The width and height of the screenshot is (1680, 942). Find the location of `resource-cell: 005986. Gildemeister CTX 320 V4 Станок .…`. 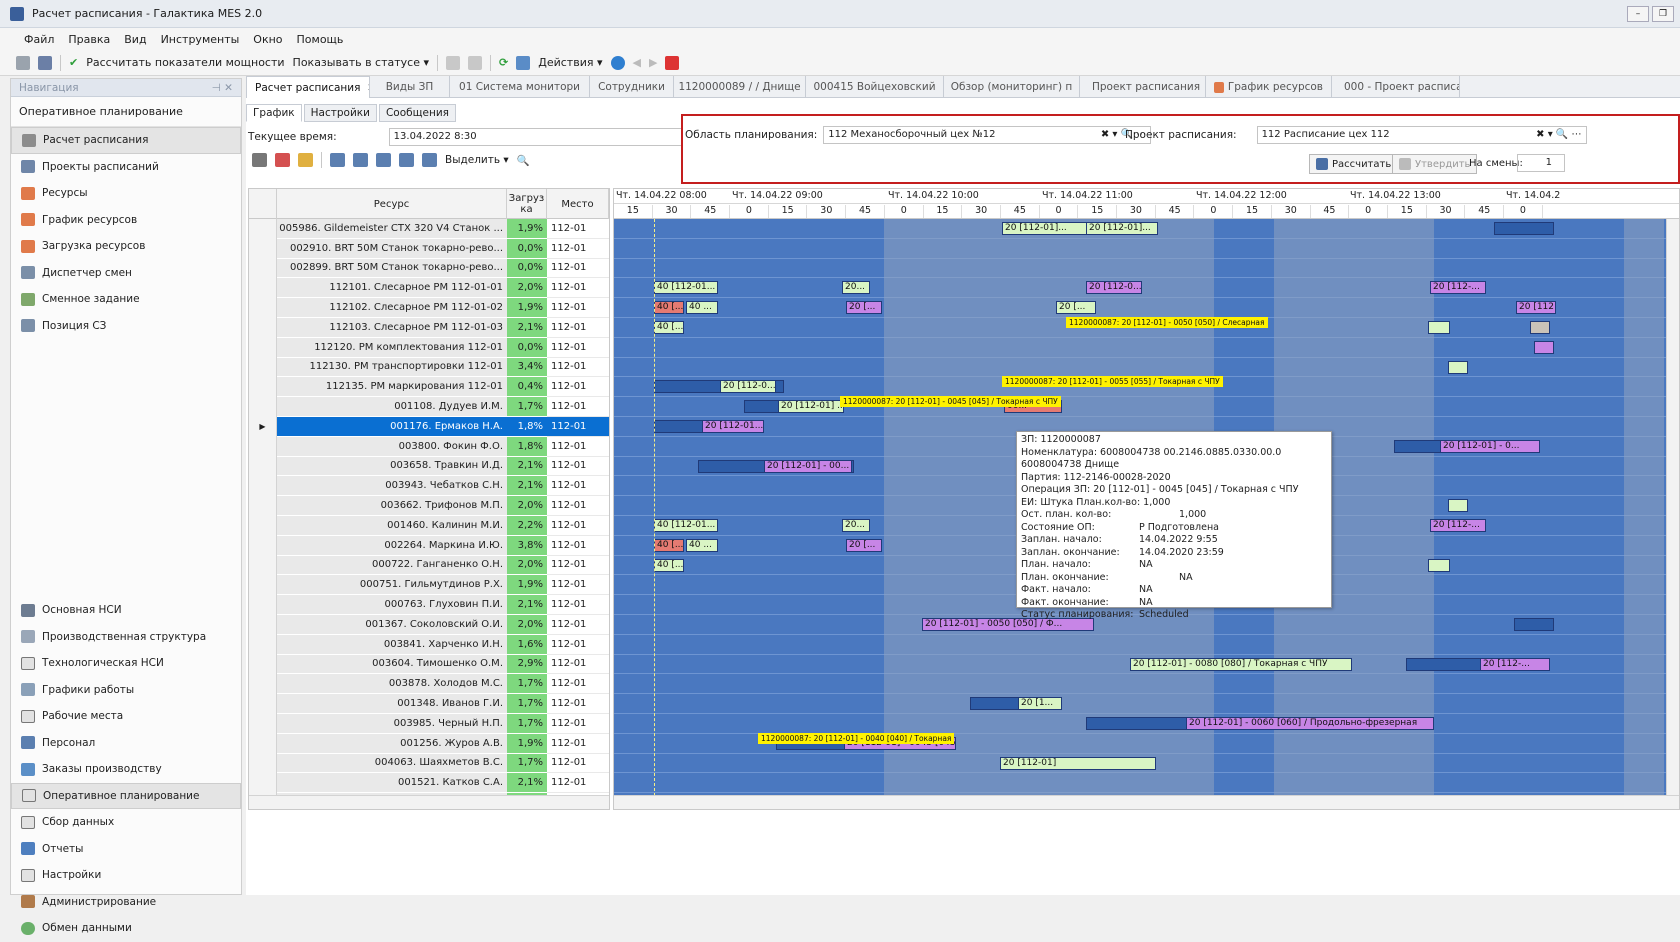

resource-cell: 005986. Gildemeister CTX 320 V4 Станок .… is located at coordinates (392, 229).